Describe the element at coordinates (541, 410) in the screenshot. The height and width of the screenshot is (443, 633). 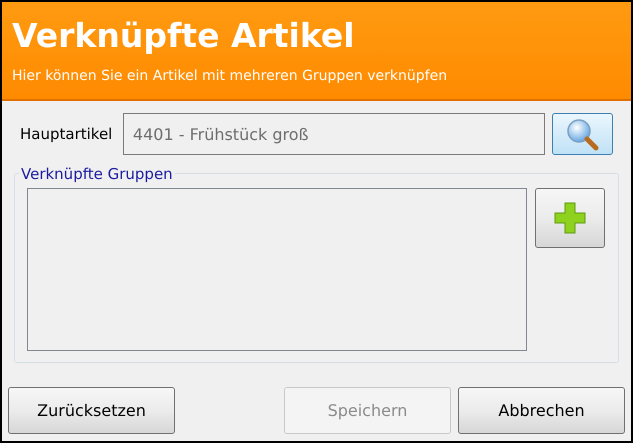
I see `dialog-button: Abbrechen` at that location.